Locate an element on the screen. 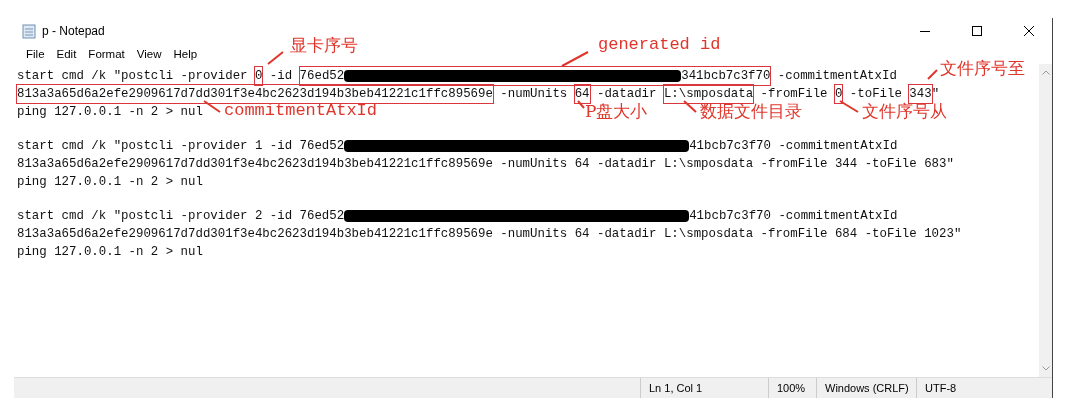 The image size is (1066, 406). annotation-label: P盘大小 is located at coordinates (616, 111).